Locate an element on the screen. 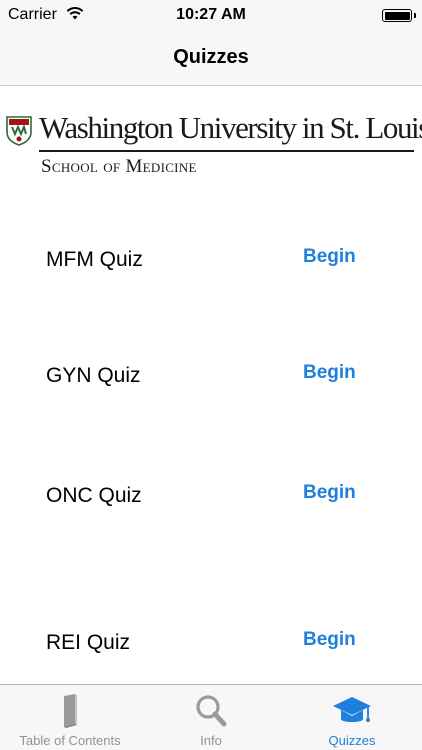 This screenshot has height=750, width=422. tab-label: Info is located at coordinates (211, 740).